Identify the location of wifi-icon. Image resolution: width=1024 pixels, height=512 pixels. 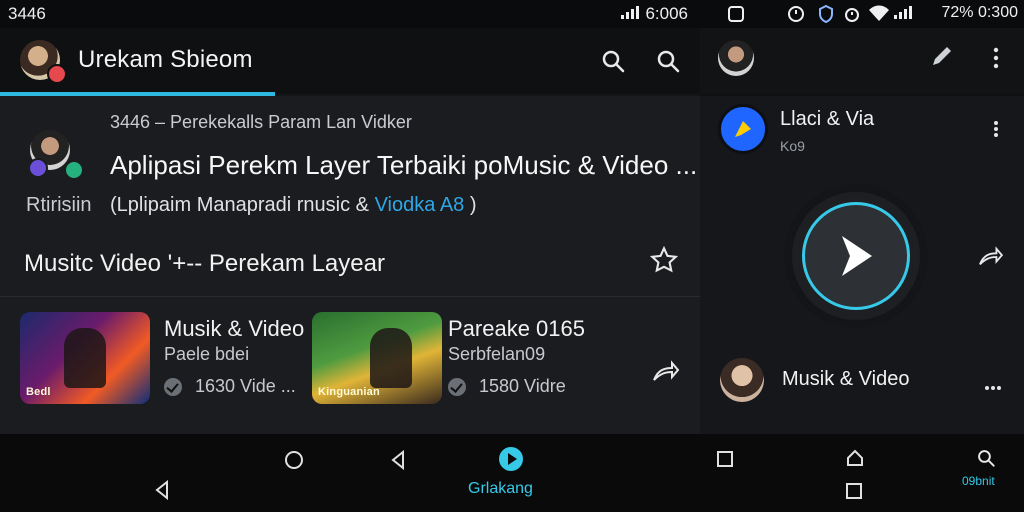
(879, 15).